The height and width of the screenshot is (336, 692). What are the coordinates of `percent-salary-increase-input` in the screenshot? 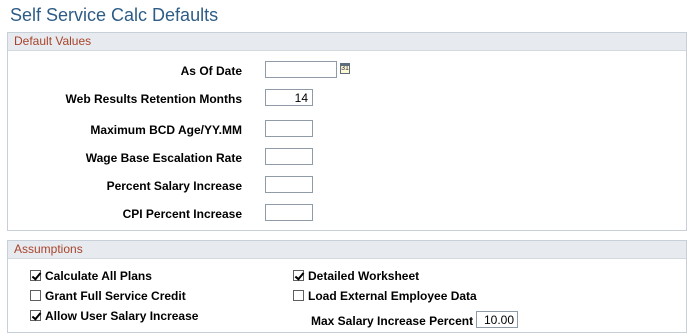 It's located at (289, 184).